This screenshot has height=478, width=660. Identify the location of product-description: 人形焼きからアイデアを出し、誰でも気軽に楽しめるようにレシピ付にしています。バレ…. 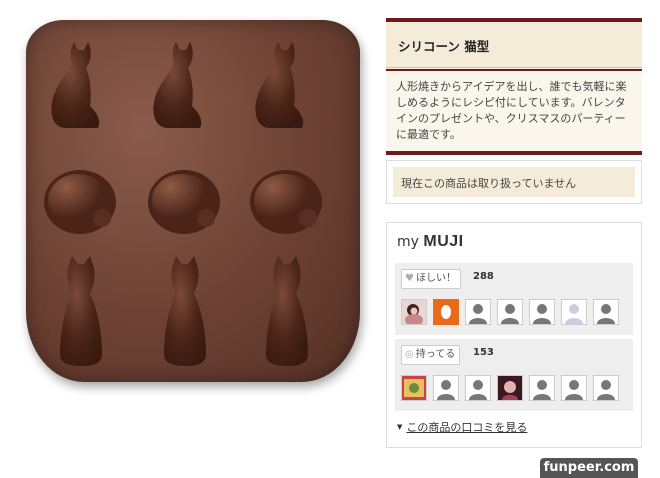
(514, 110).